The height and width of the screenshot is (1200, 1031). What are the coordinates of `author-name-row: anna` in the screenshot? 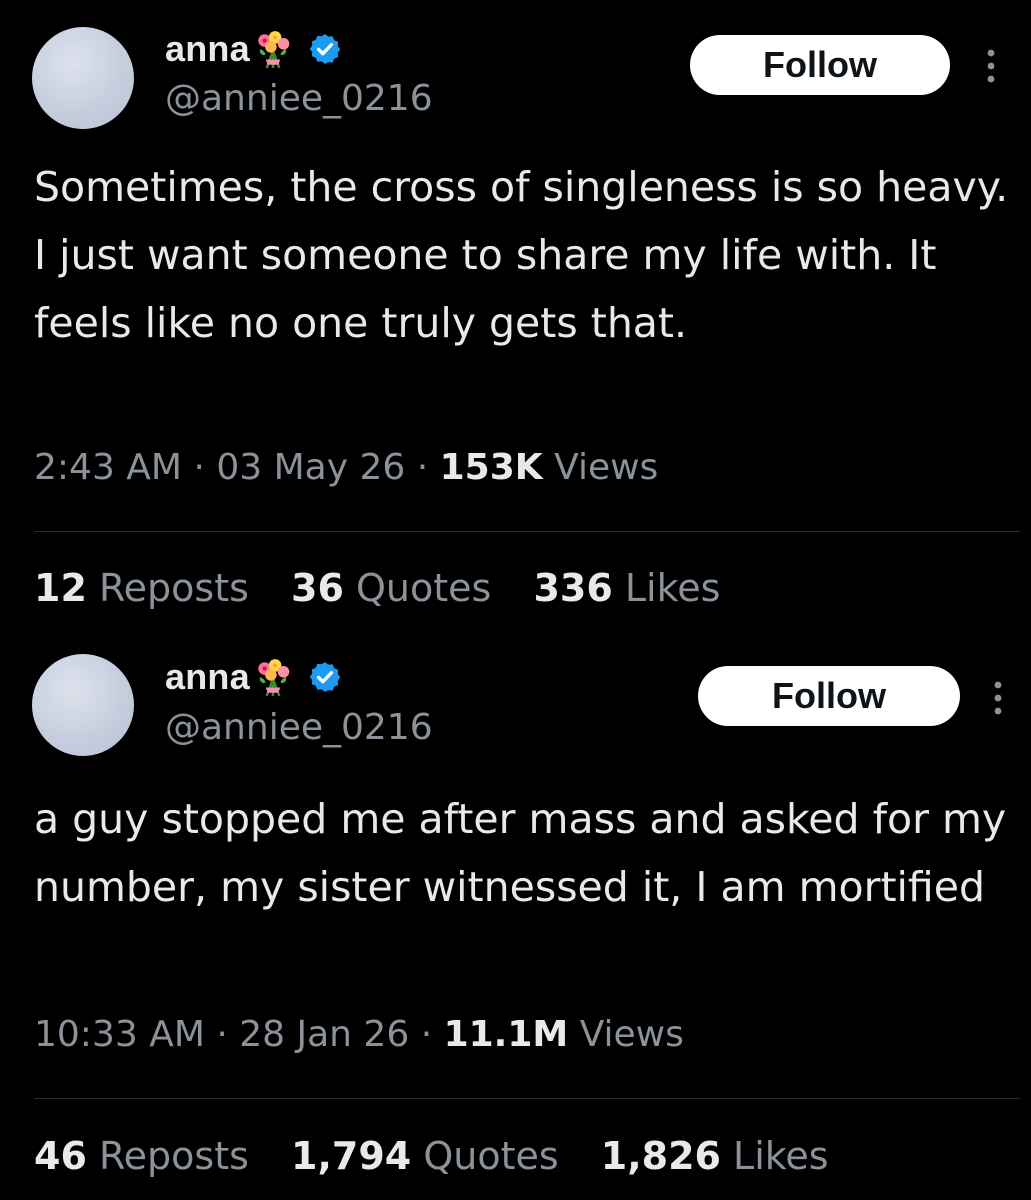 It's located at (253, 677).